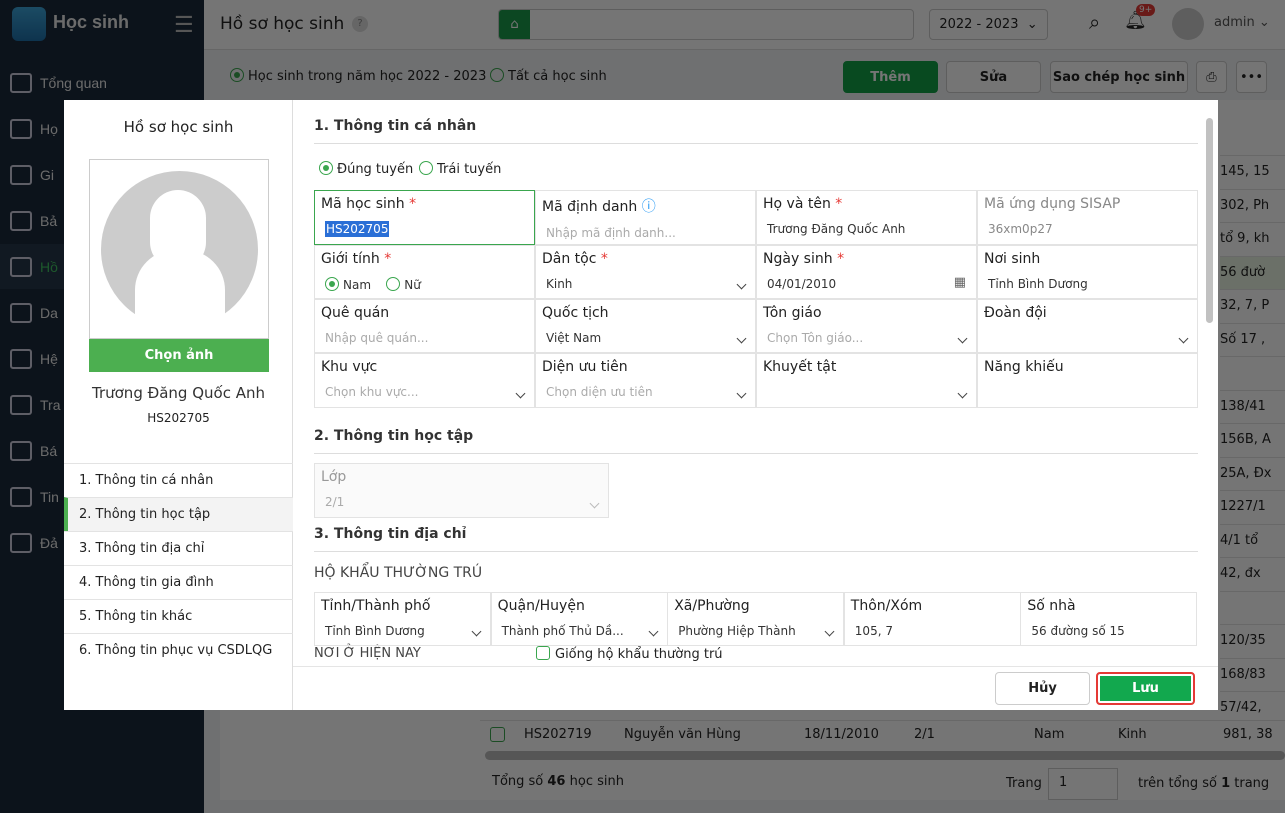 This screenshot has height=813, width=1285. What do you see at coordinates (514, 24) in the screenshot?
I see `school-icon: ⌂` at bounding box center [514, 24].